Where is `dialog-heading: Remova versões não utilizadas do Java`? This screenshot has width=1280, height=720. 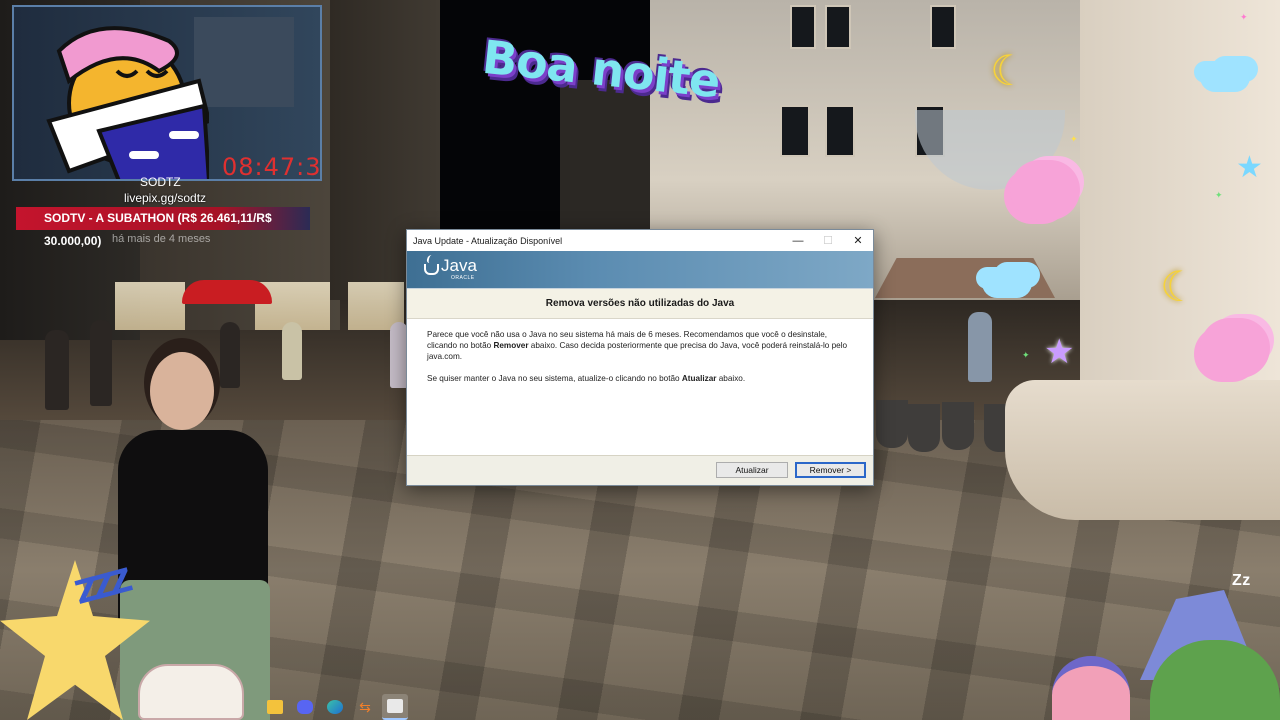 dialog-heading: Remova versões não utilizadas do Java is located at coordinates (640, 303).